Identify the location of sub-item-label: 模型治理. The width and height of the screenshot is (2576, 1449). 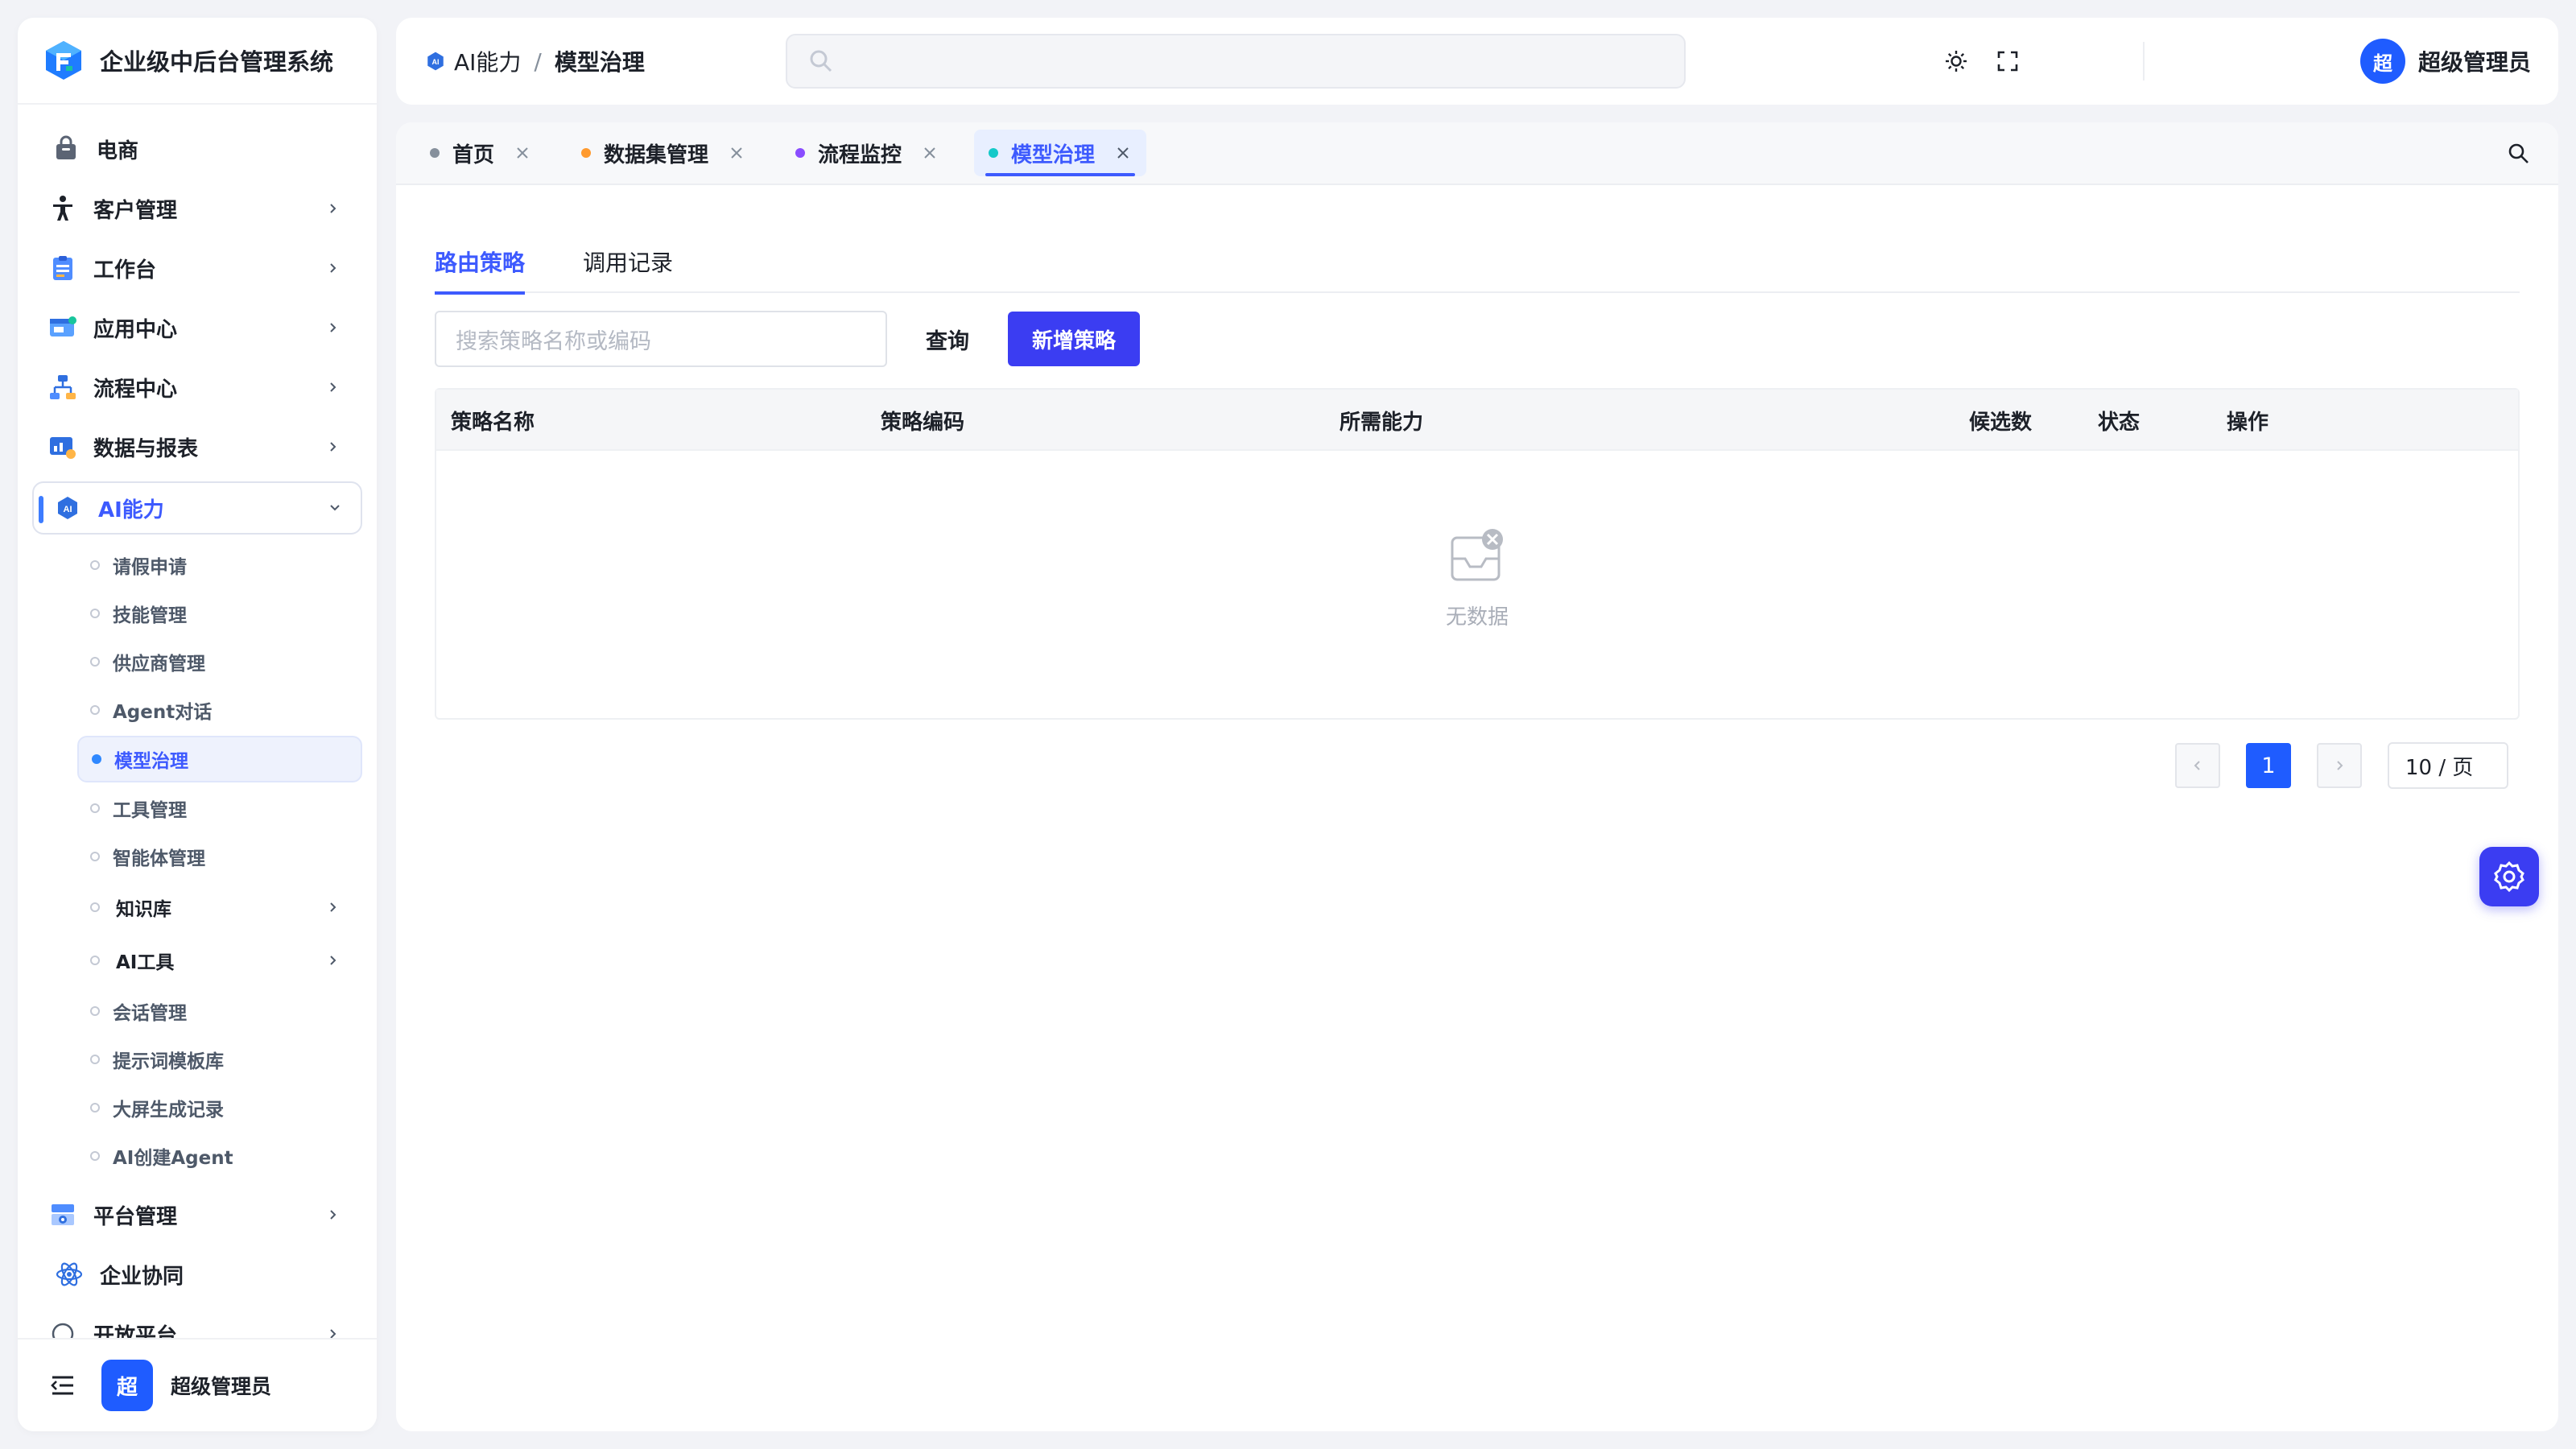
(151, 761).